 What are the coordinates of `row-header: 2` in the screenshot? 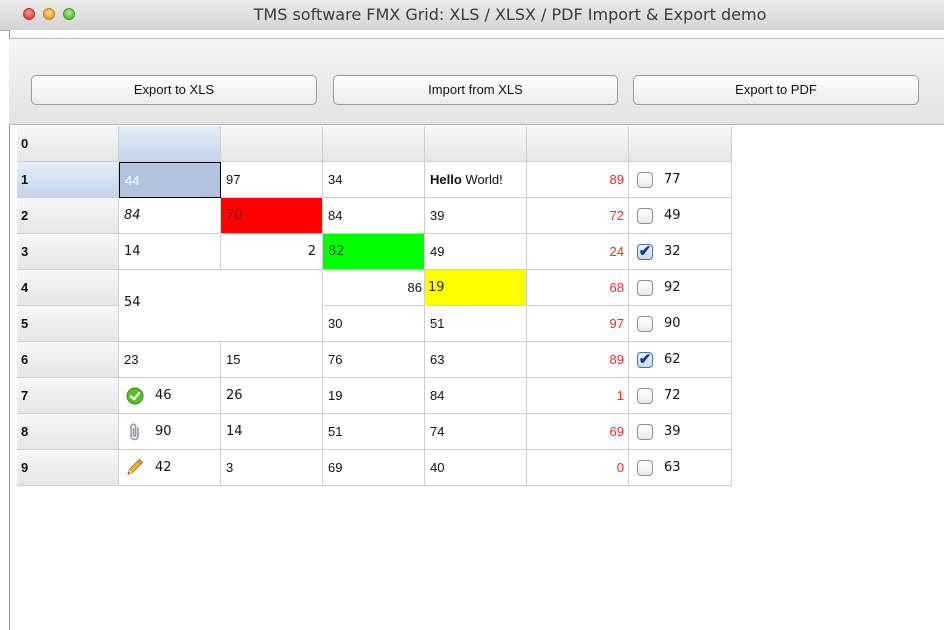 It's located at (68, 216).